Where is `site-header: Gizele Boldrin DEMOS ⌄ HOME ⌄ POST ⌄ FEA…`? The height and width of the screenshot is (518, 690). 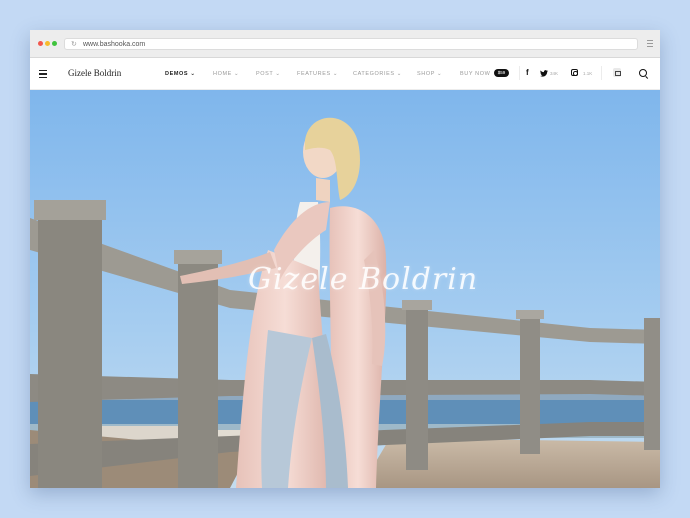
site-header: Gizele Boldrin DEMOS ⌄ HOME ⌄ POST ⌄ FEA… is located at coordinates (345, 74).